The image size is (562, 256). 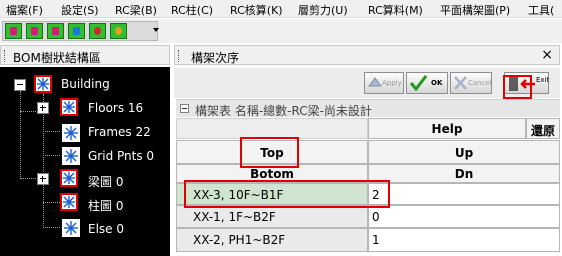 What do you see at coordinates (57, 58) in the screenshot?
I see `bom-tree-title: BOM樹狀結構區` at bounding box center [57, 58].